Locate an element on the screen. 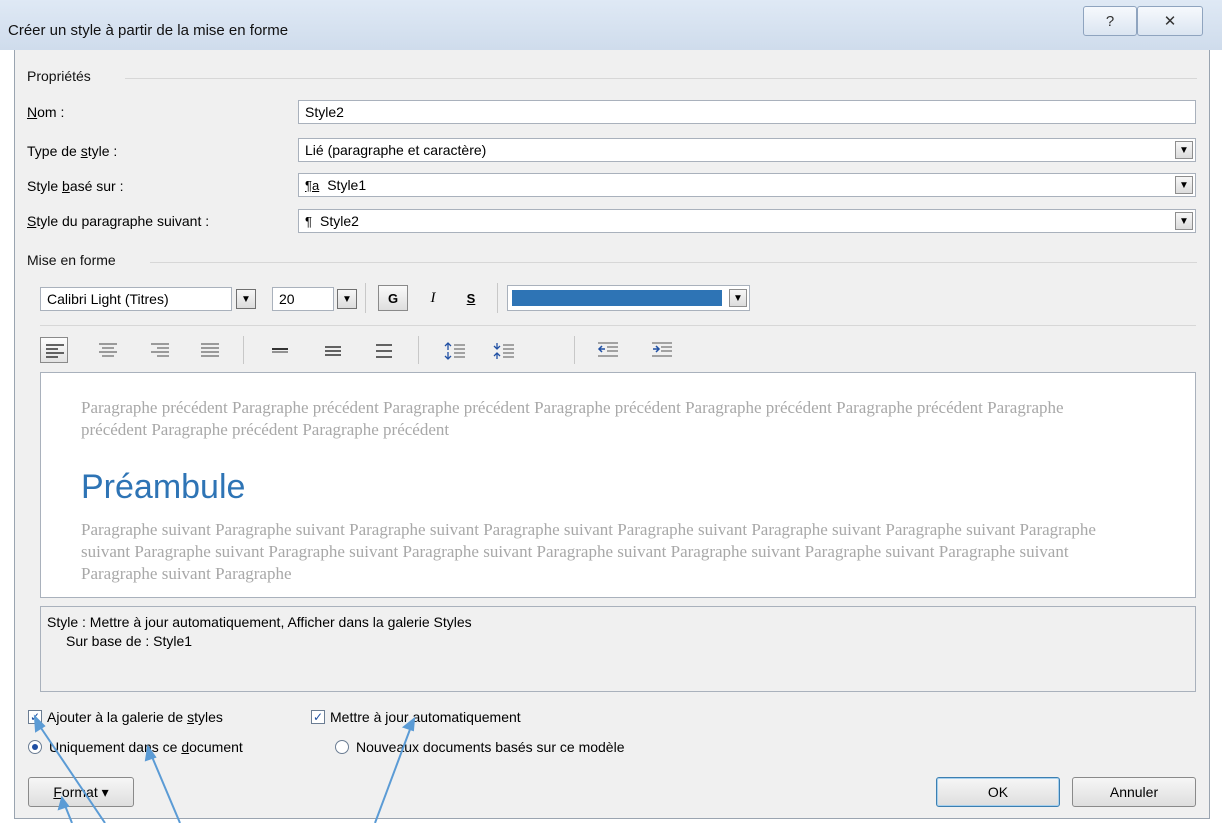 The image size is (1222, 823). font-dropdown-chevron-icon: ▼ is located at coordinates (246, 299).